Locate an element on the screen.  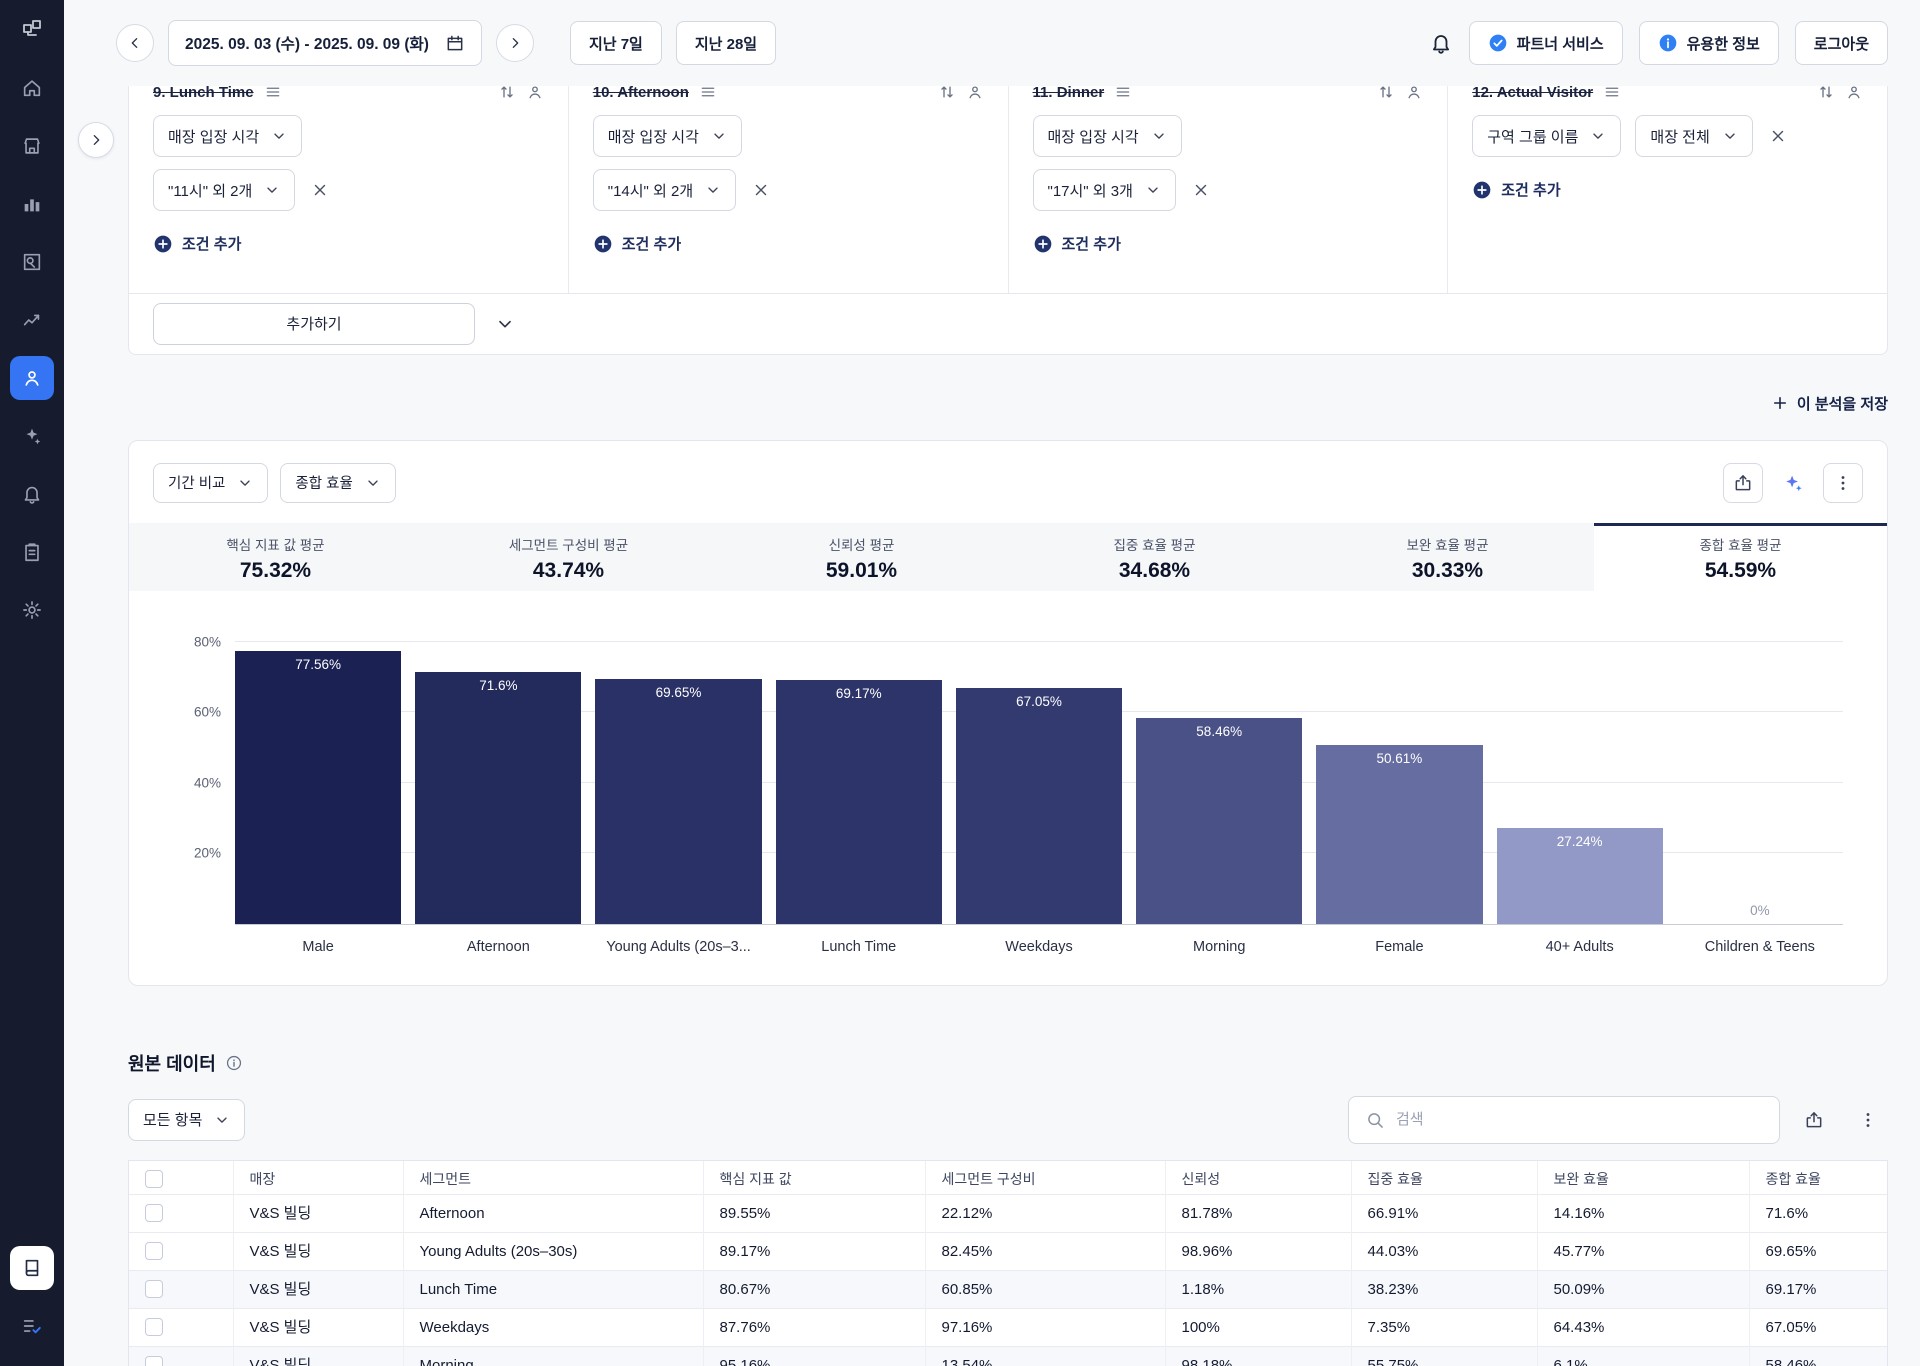
bar: 77.56% is located at coordinates (318, 787).